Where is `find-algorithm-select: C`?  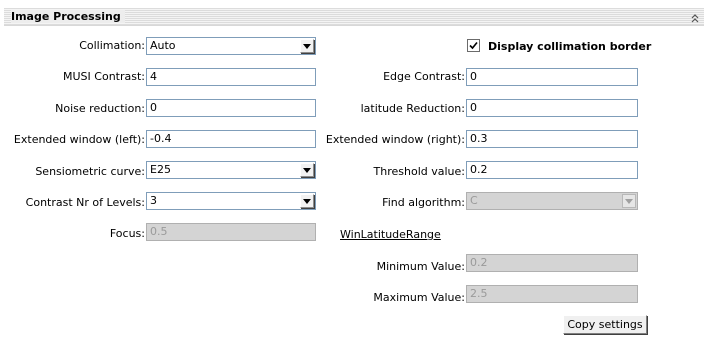
find-algorithm-select: C is located at coordinates (552, 201).